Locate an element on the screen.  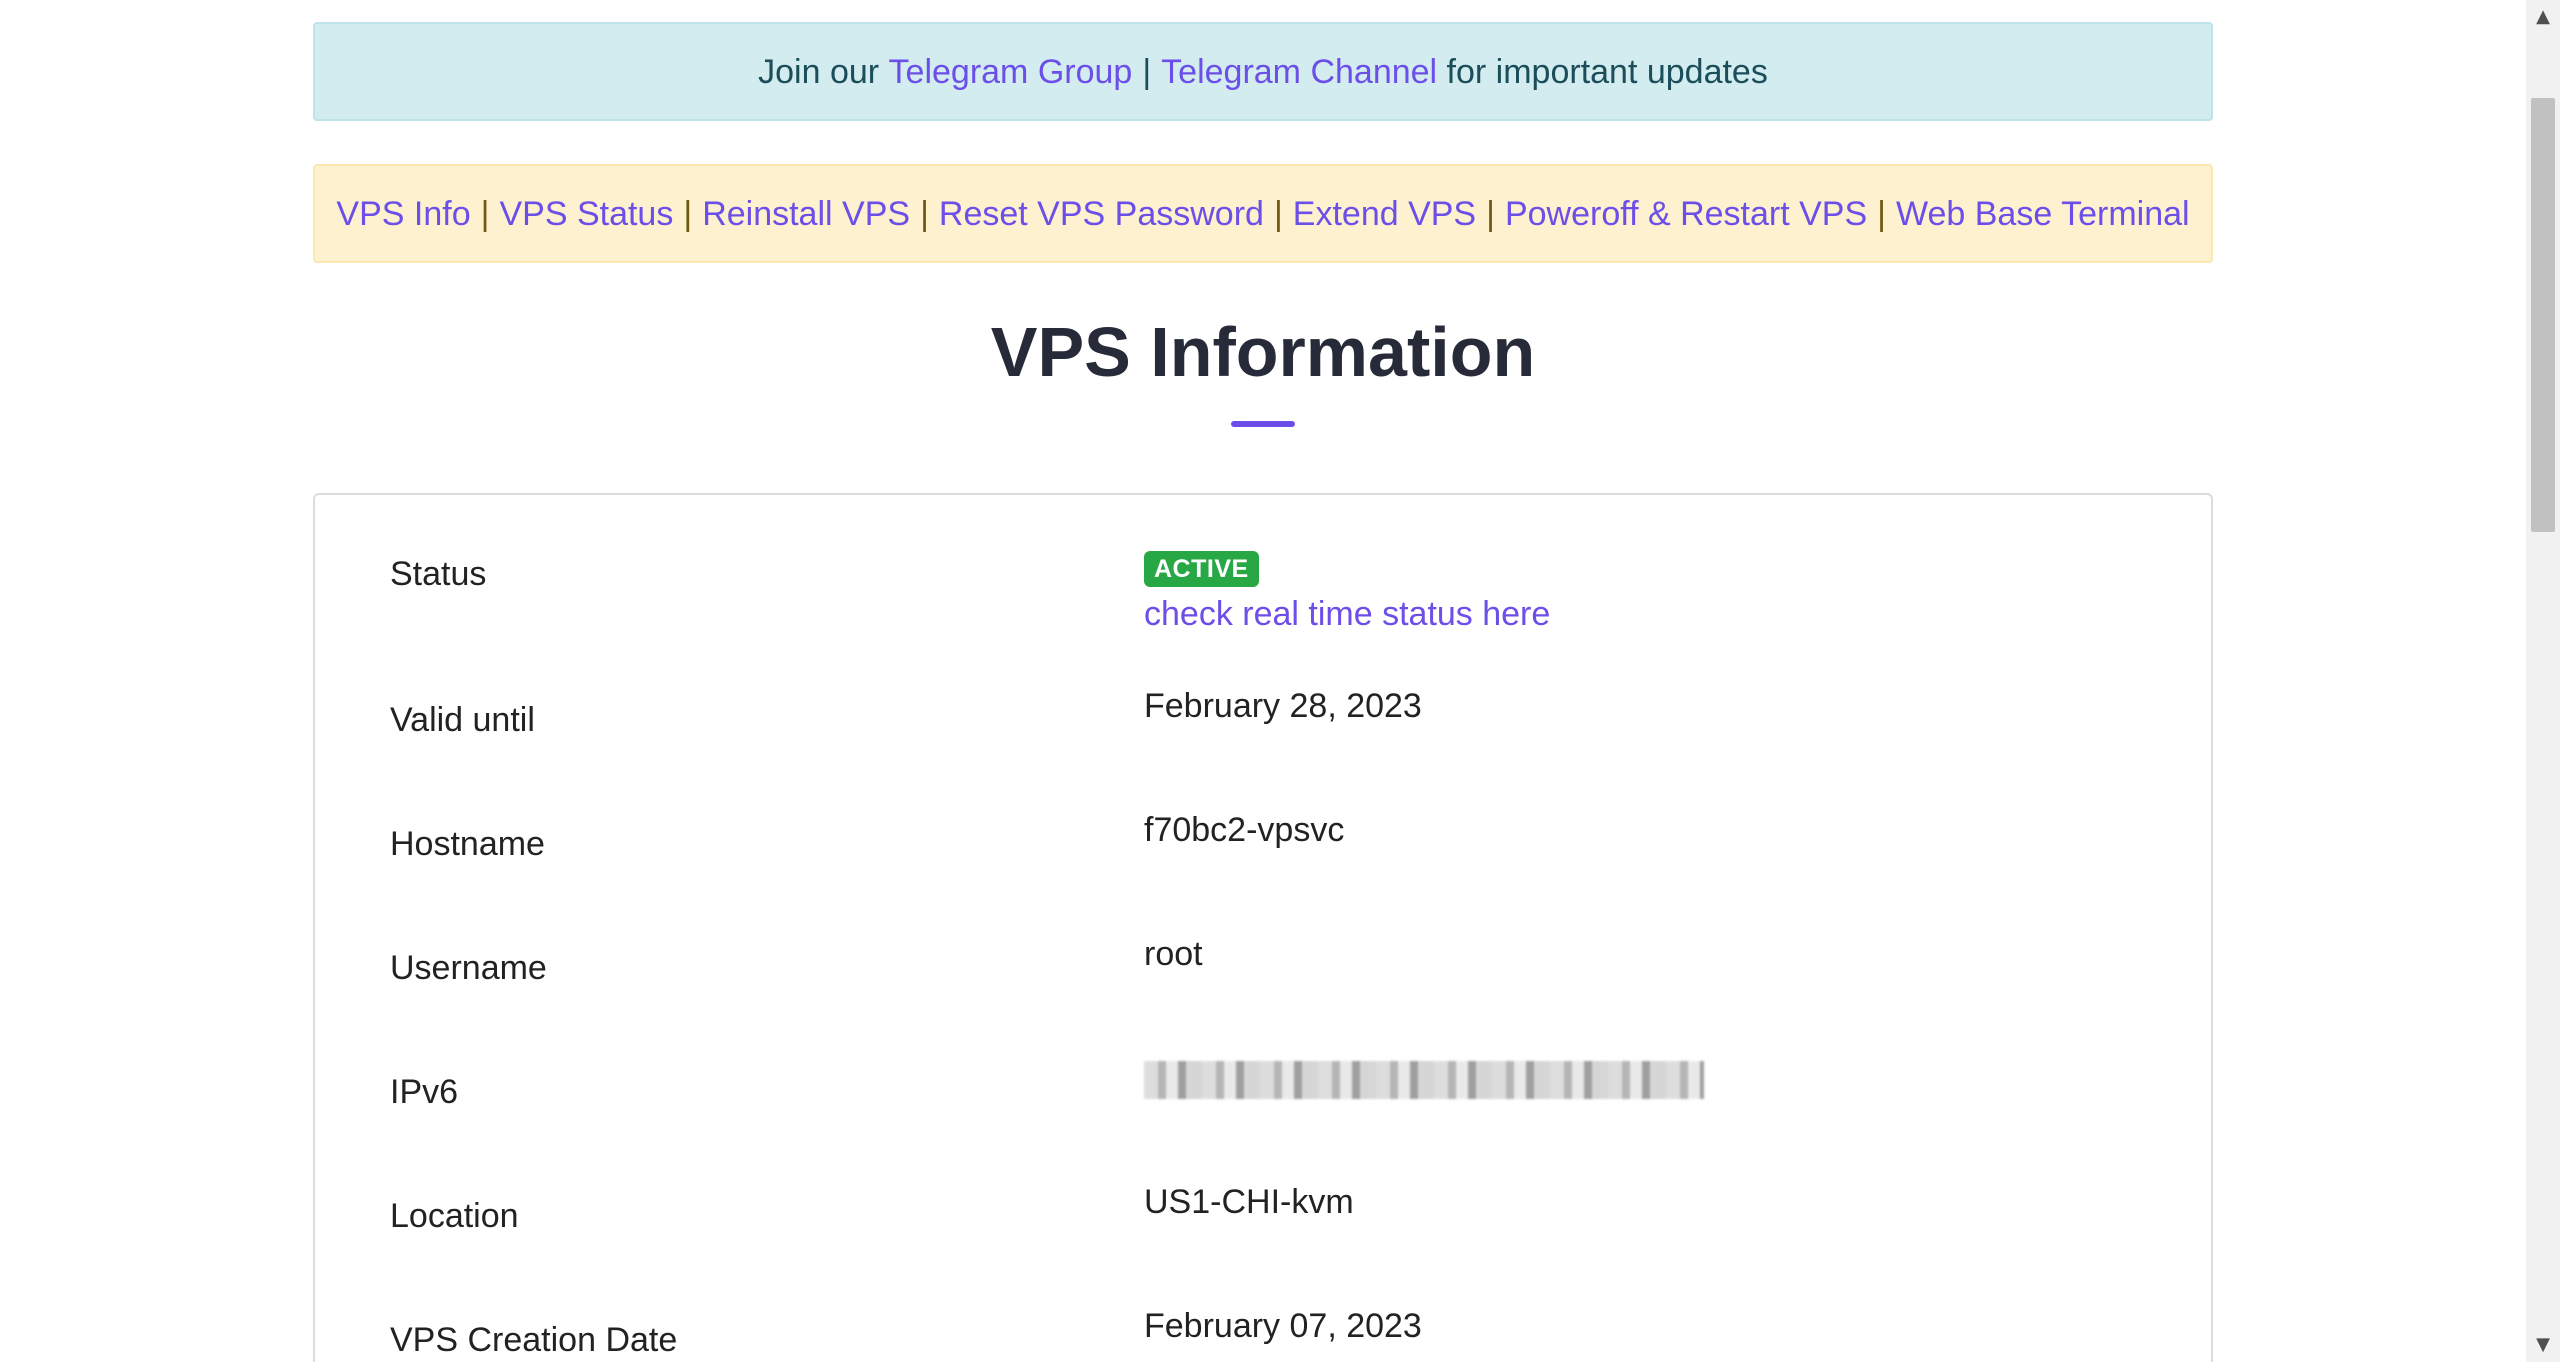
title-underline is located at coordinates (1263, 424).